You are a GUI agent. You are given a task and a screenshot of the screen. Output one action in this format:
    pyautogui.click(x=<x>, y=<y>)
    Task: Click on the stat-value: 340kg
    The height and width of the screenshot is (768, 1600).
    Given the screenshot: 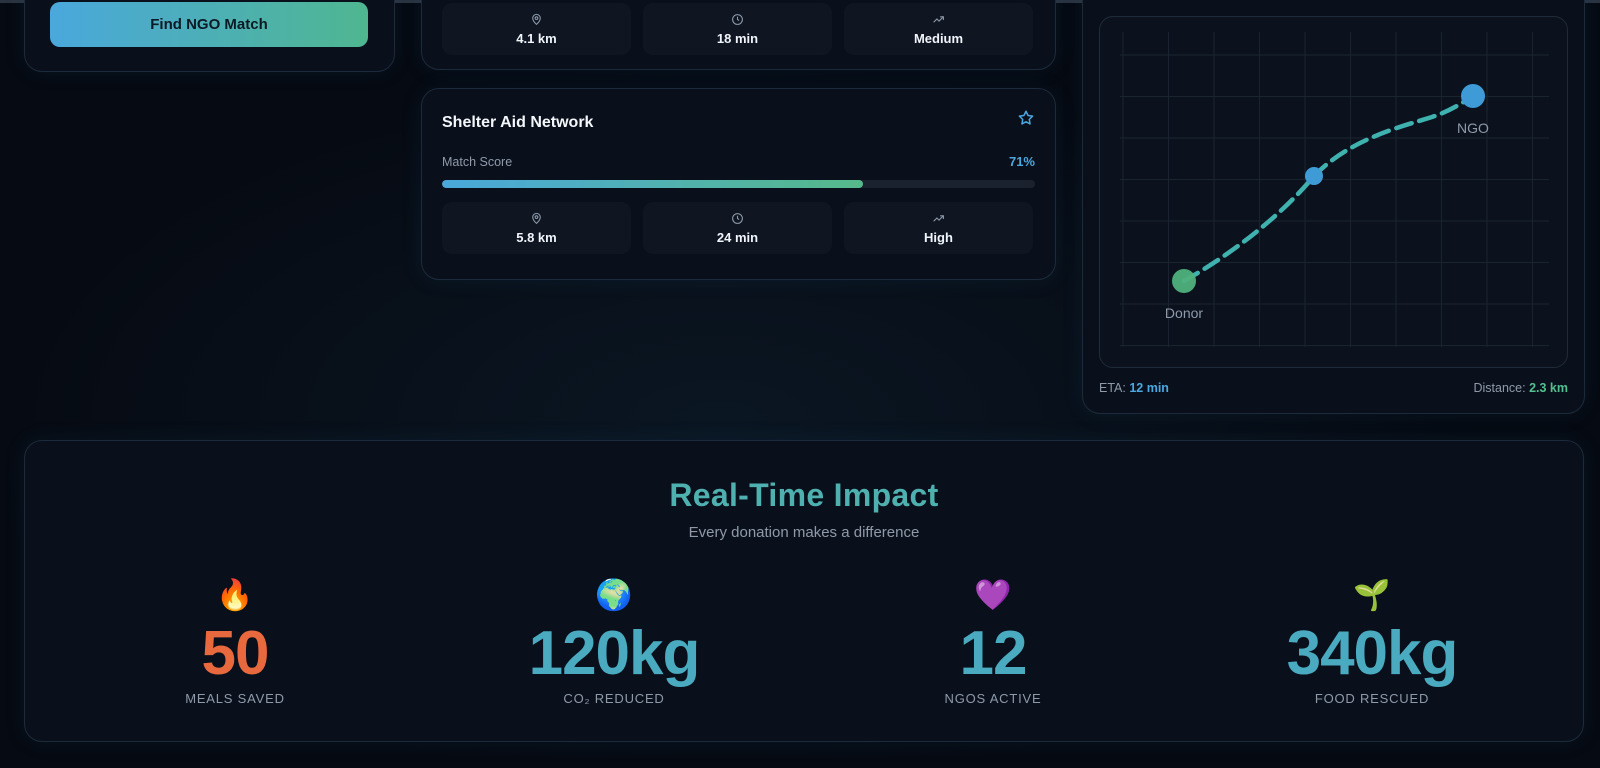 What is the action you would take?
    pyautogui.click(x=1372, y=653)
    